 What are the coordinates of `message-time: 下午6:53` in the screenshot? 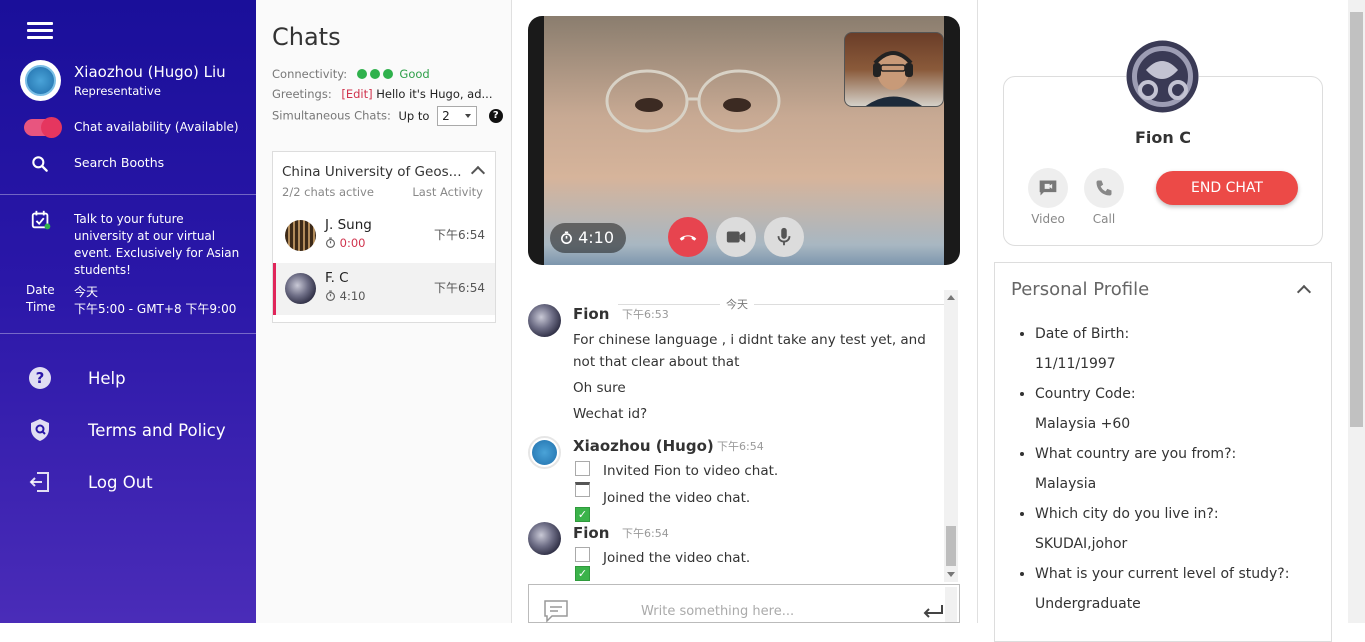 It's located at (645, 314).